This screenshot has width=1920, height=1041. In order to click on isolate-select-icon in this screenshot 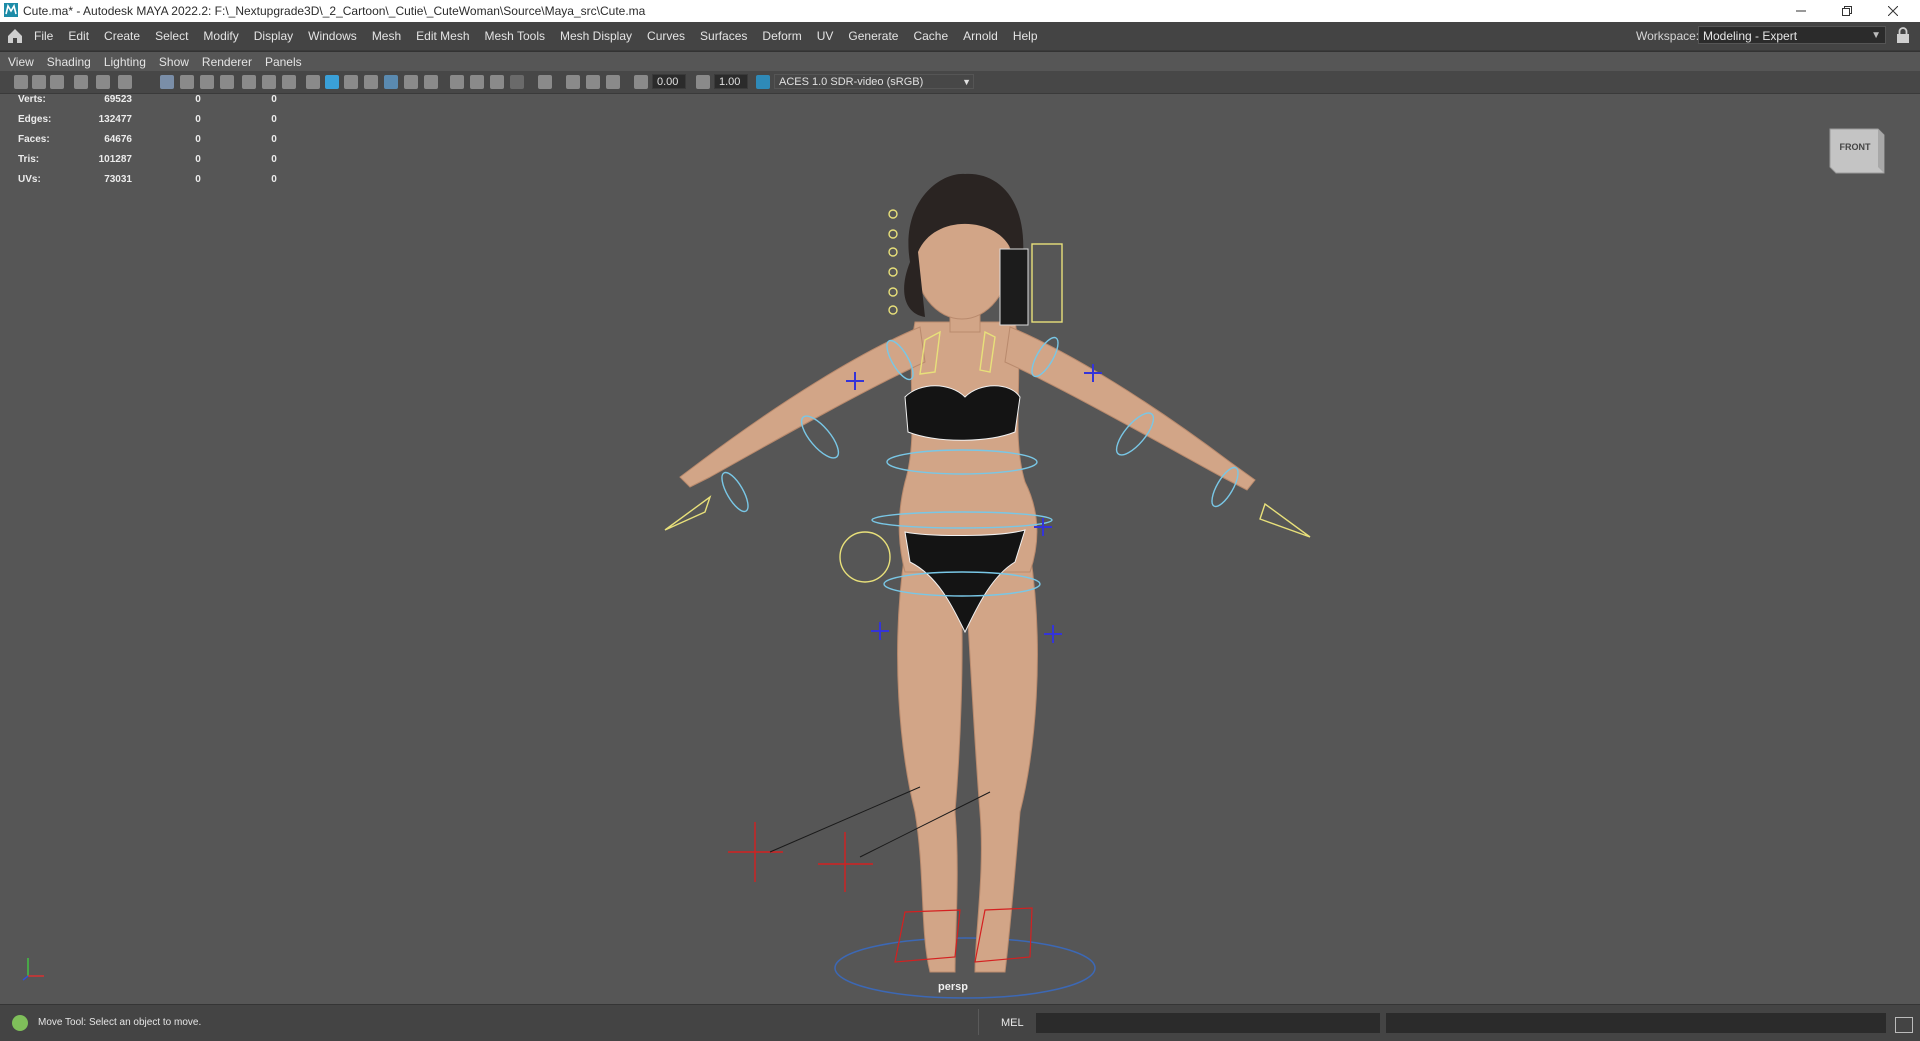, I will do `click(545, 82)`.